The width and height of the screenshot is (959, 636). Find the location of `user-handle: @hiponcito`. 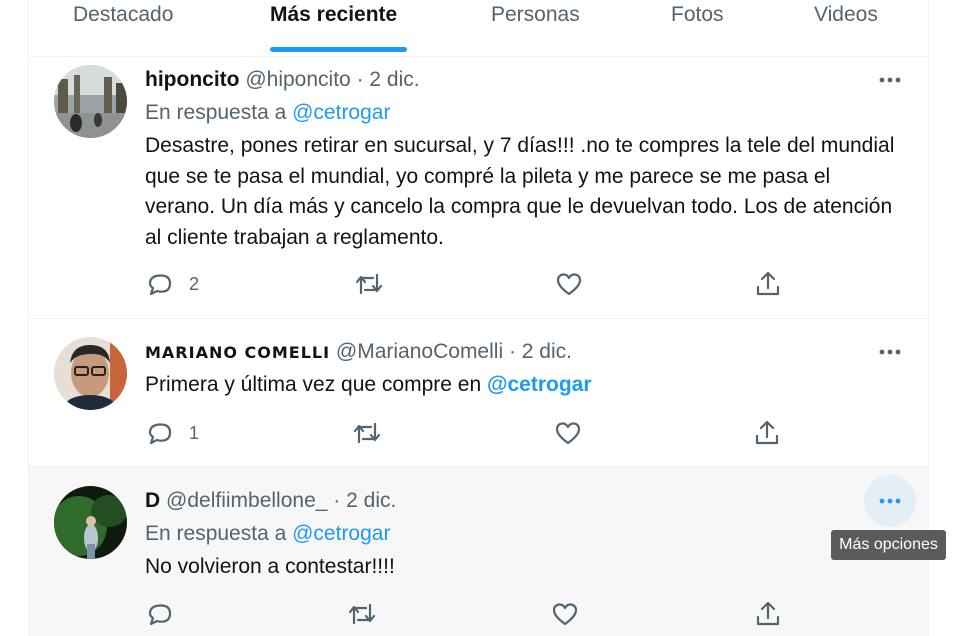

user-handle: @hiponcito is located at coordinates (297, 79).